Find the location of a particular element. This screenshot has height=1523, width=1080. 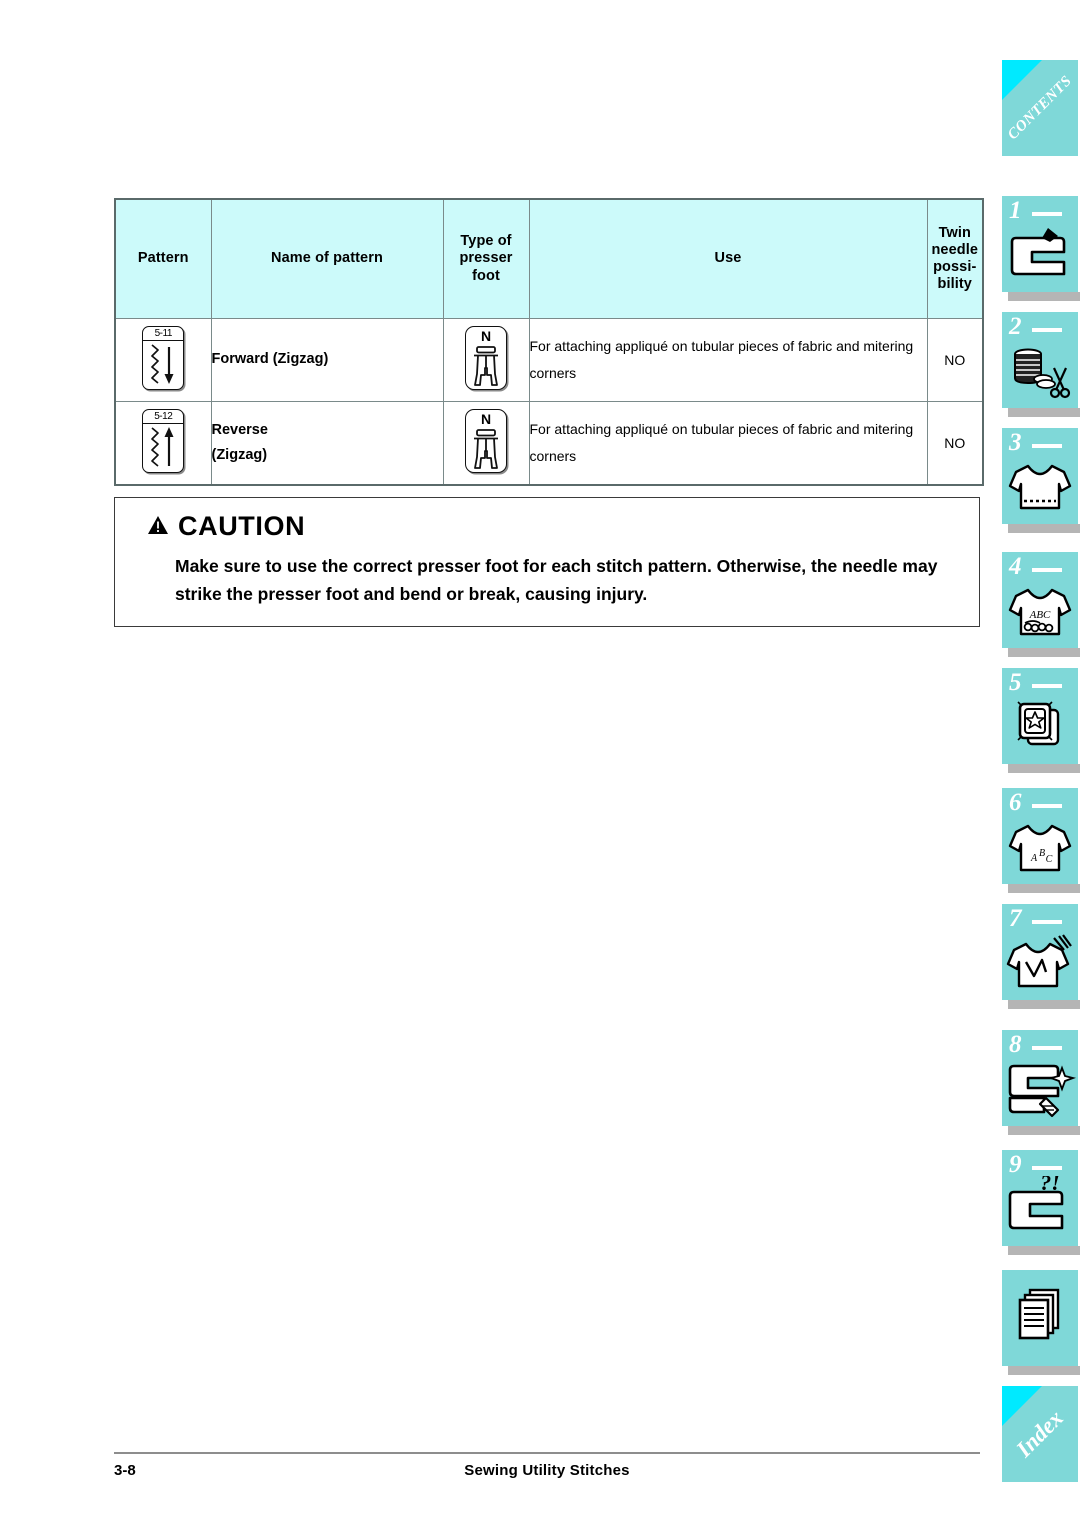

column-header-twin-needle-possibility: Twin needle possi- bility is located at coordinates (955, 258).